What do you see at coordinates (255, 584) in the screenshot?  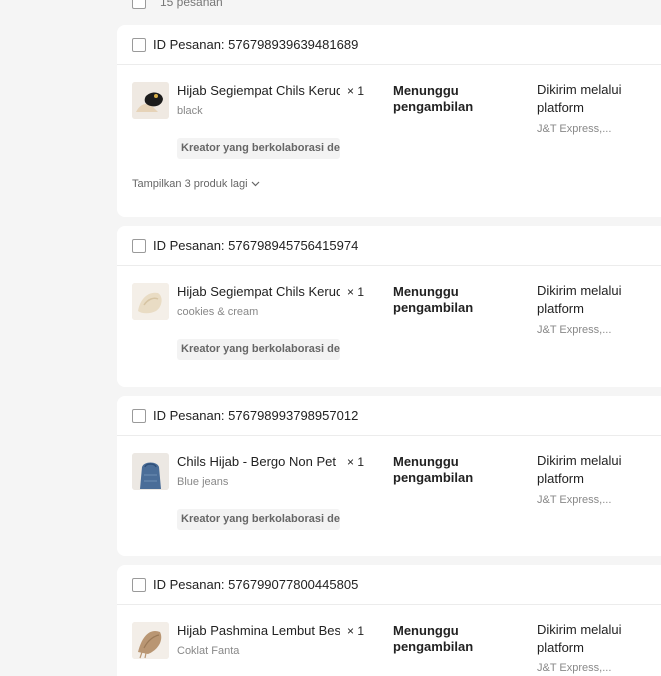 I see `order-id: ID Pesanan: 576799077800445805` at bounding box center [255, 584].